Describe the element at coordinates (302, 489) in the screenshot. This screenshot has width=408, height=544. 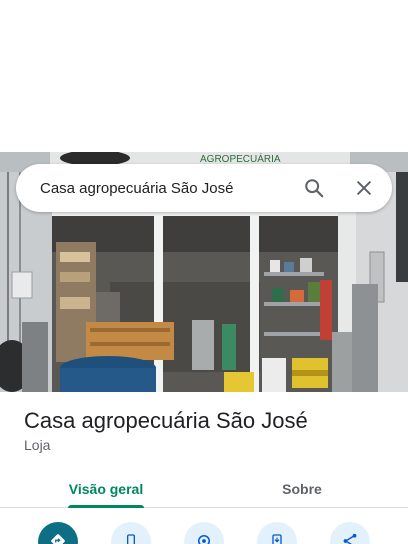
I see `tab-about: Sobre` at that location.